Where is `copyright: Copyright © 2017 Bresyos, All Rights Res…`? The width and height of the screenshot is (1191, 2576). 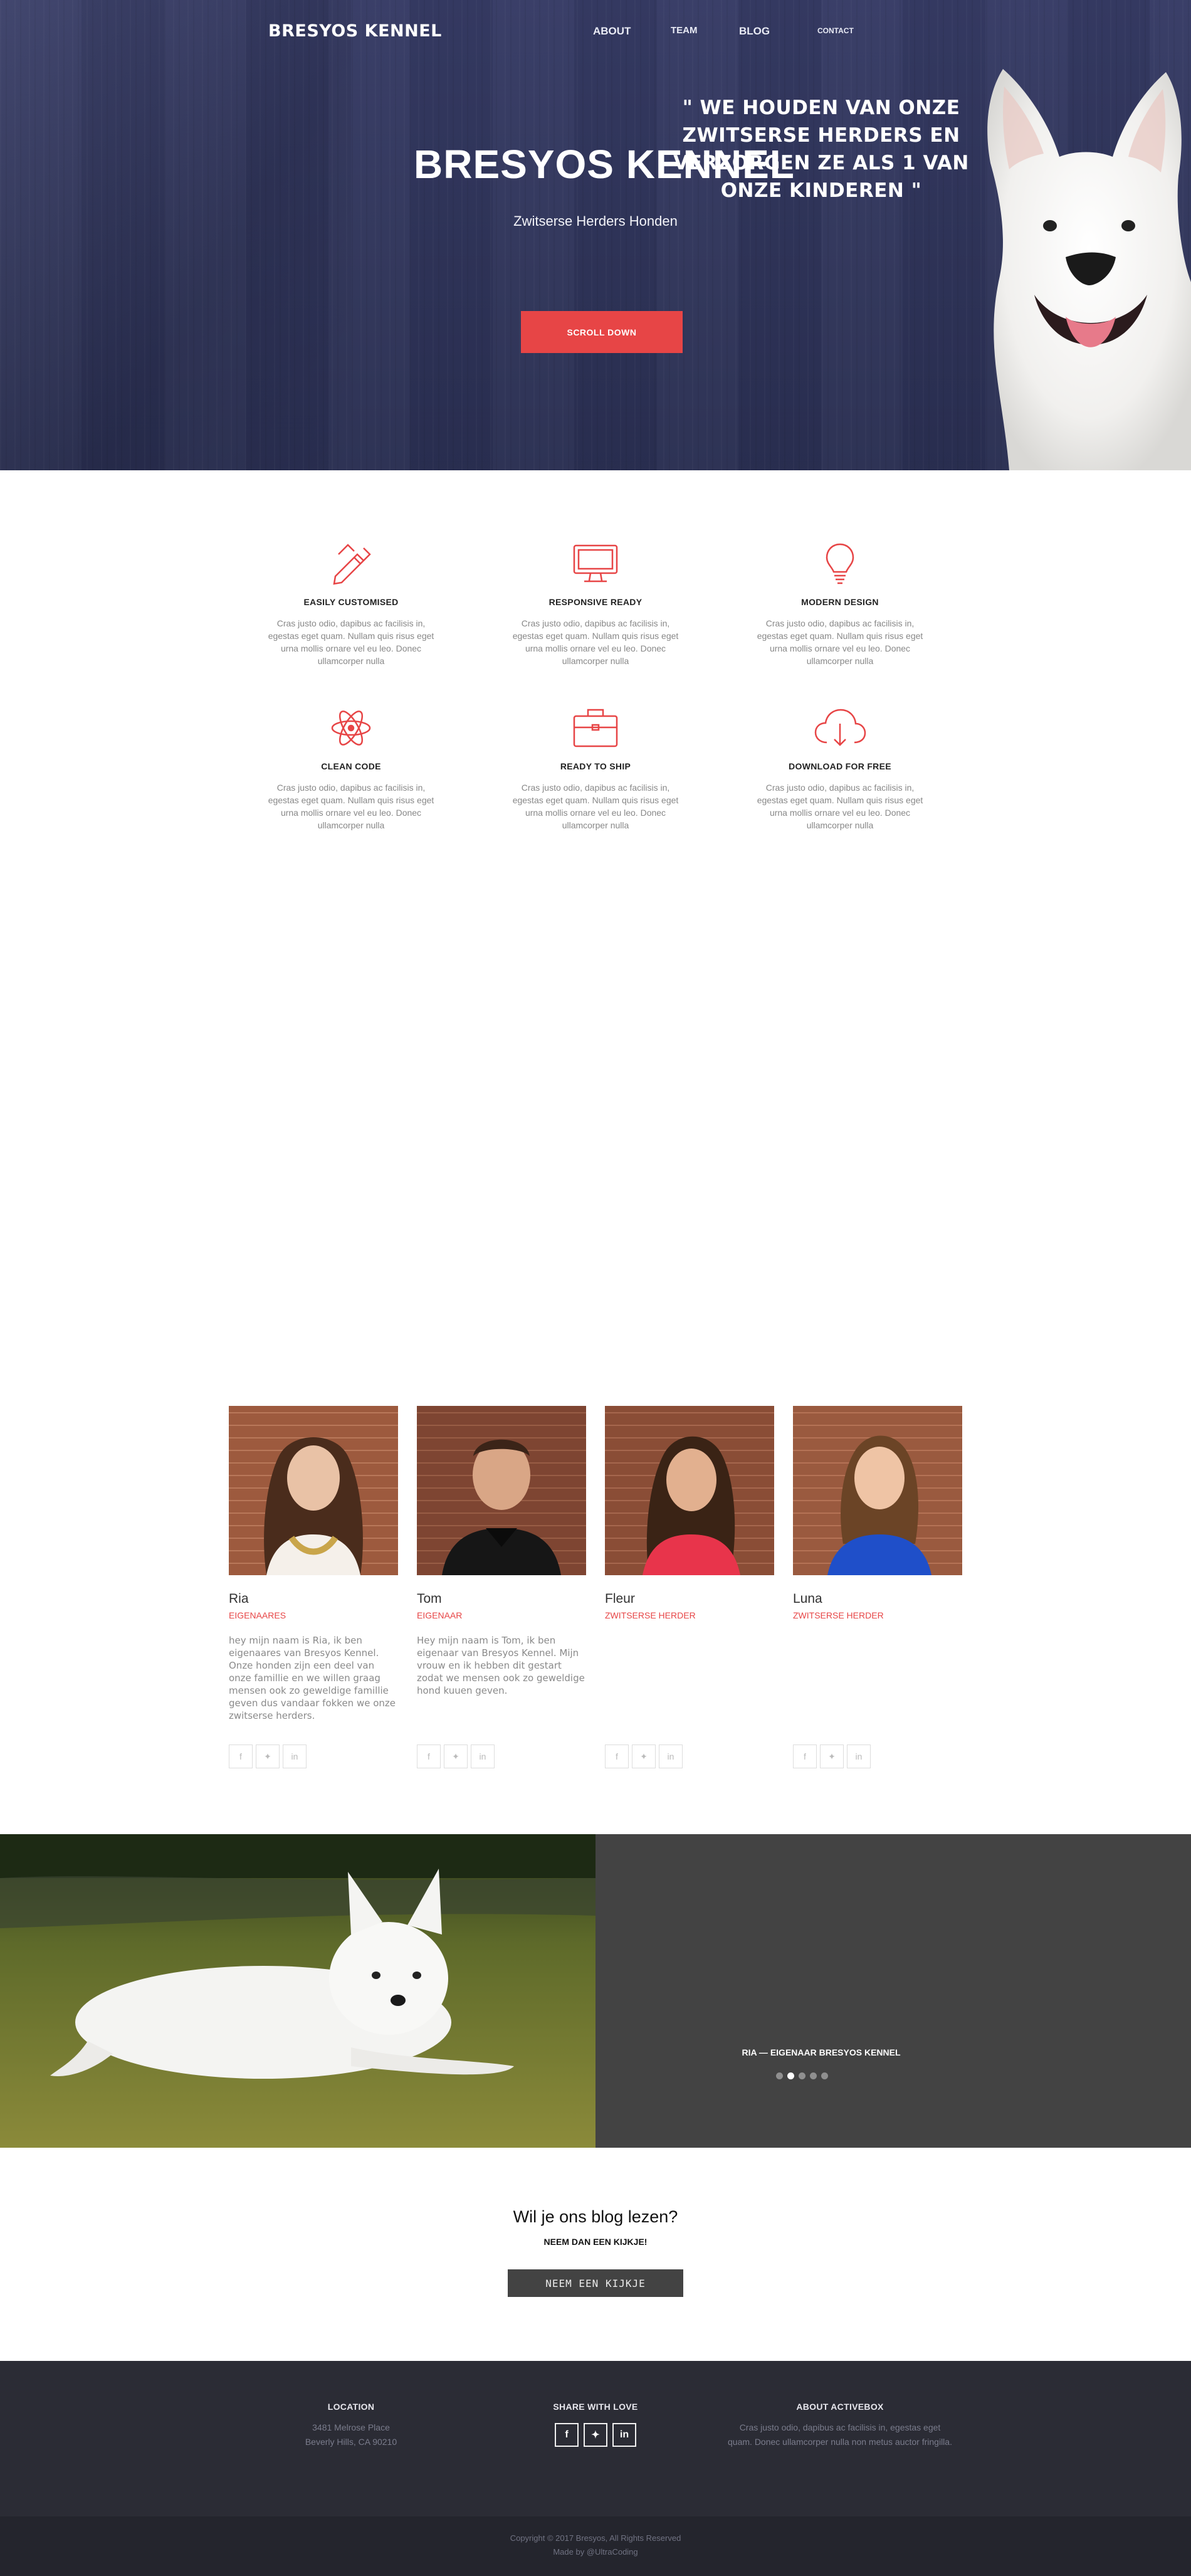
copyright: Copyright © 2017 Bresyos, All Rights Res… is located at coordinates (595, 2545).